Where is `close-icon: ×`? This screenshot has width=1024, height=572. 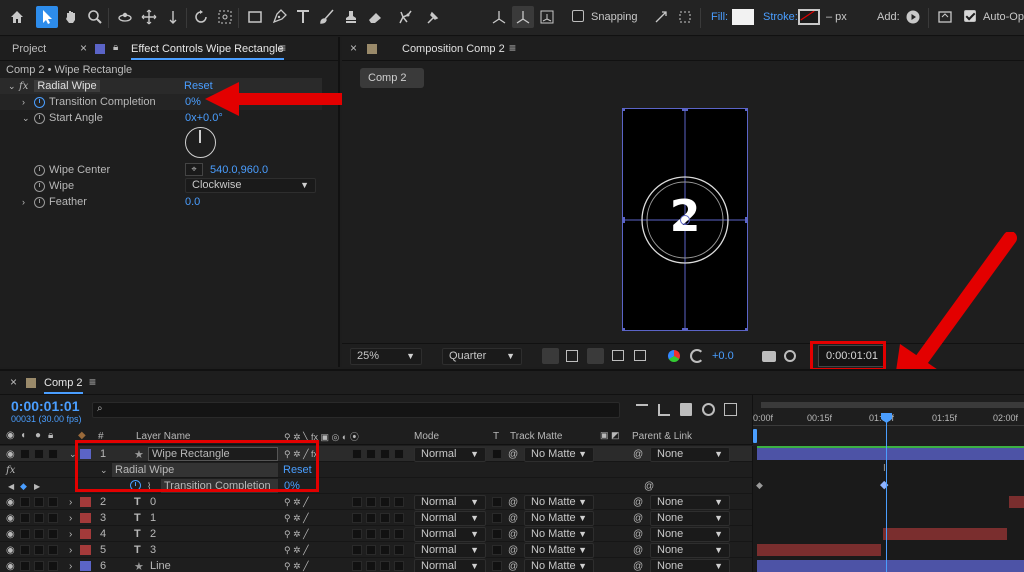
close-icon: × is located at coordinates (13, 382).